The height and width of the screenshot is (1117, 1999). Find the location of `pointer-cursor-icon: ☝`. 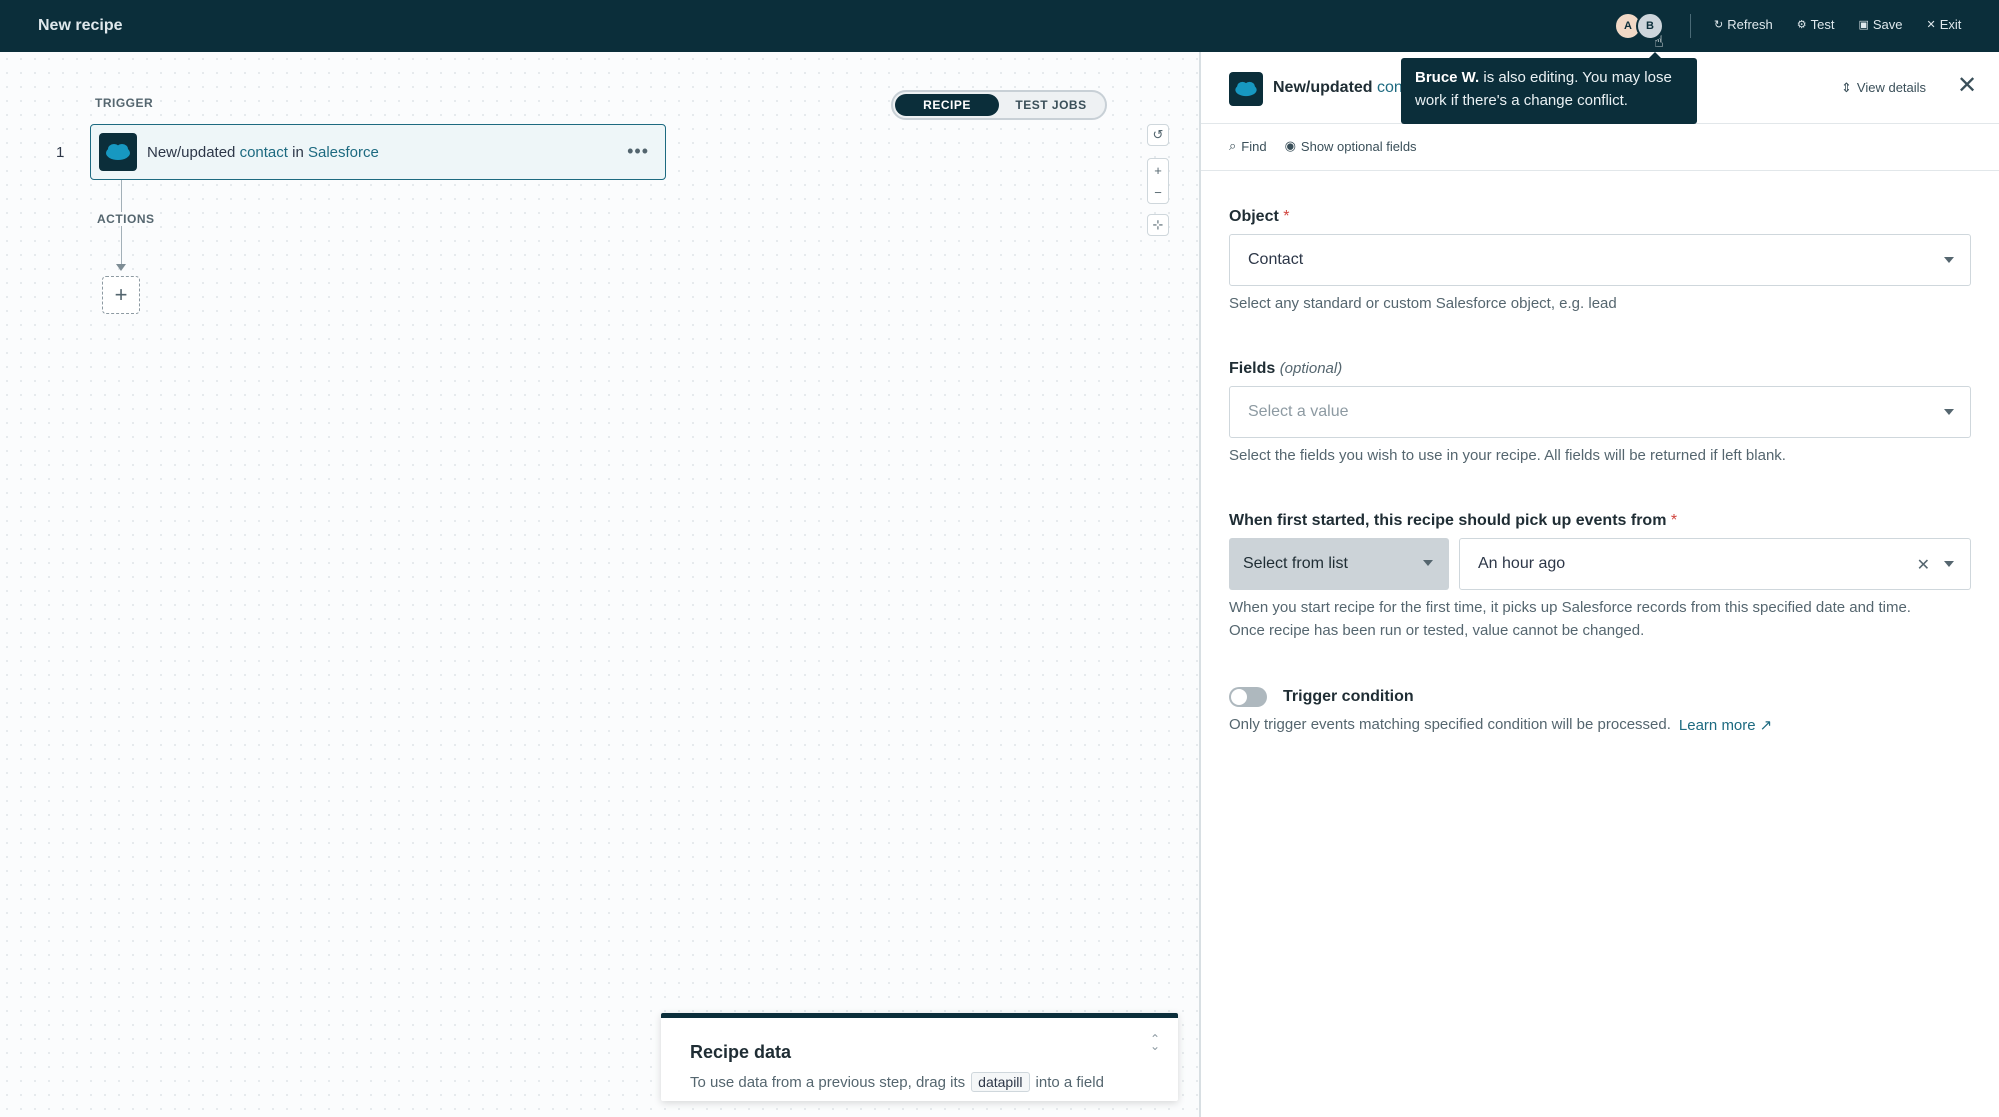

pointer-cursor-icon: ☝ is located at coordinates (1659, 42).